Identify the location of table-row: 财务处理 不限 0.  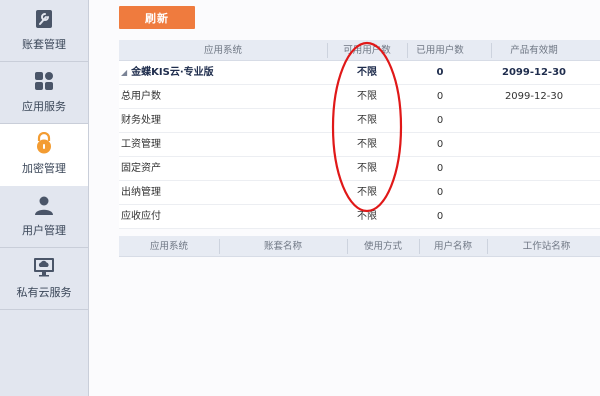
(359, 121).